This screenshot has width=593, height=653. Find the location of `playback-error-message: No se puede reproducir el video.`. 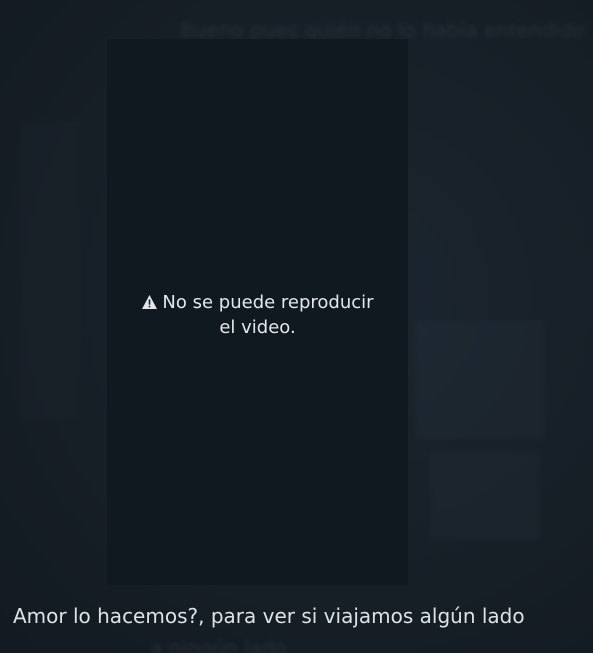

playback-error-message: No se puede reproducir el video. is located at coordinates (257, 315).